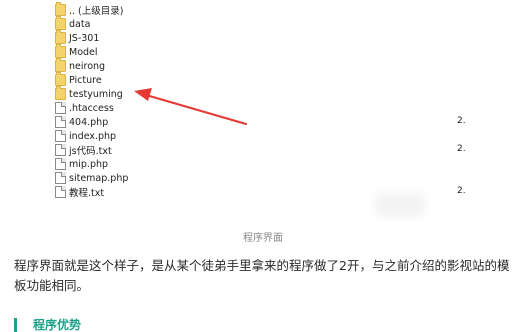 This screenshot has height=332, width=526. What do you see at coordinates (143, 94) in the screenshot?
I see `arrow-head` at bounding box center [143, 94].